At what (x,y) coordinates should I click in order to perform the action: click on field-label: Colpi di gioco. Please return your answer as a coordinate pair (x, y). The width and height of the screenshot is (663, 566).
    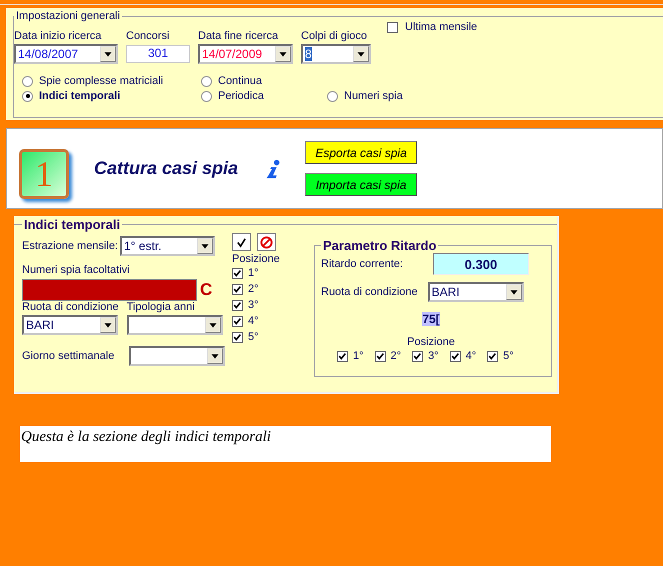
    Looking at the image, I should click on (334, 36).